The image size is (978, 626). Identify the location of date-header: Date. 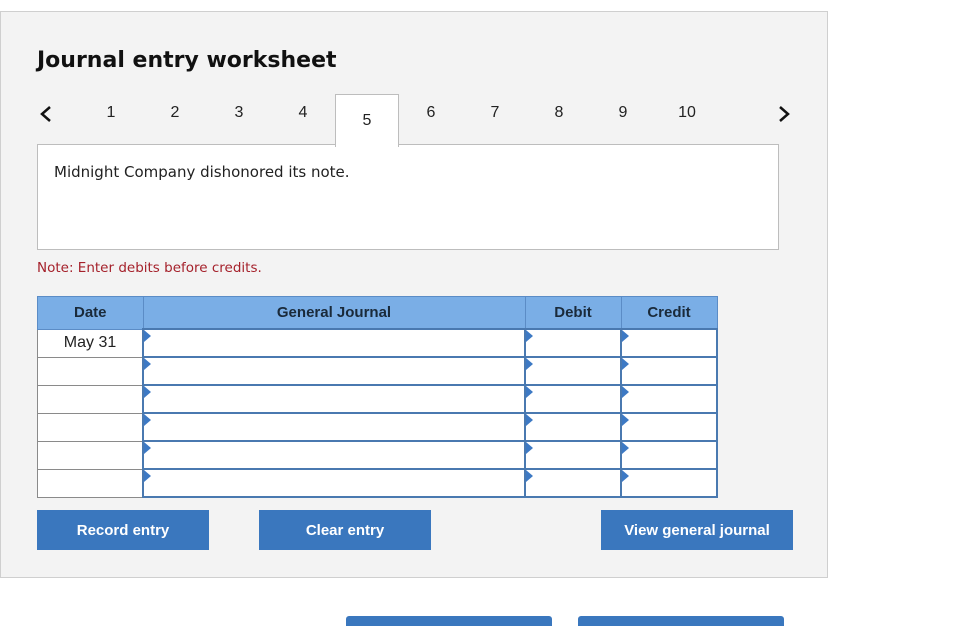
(90, 313).